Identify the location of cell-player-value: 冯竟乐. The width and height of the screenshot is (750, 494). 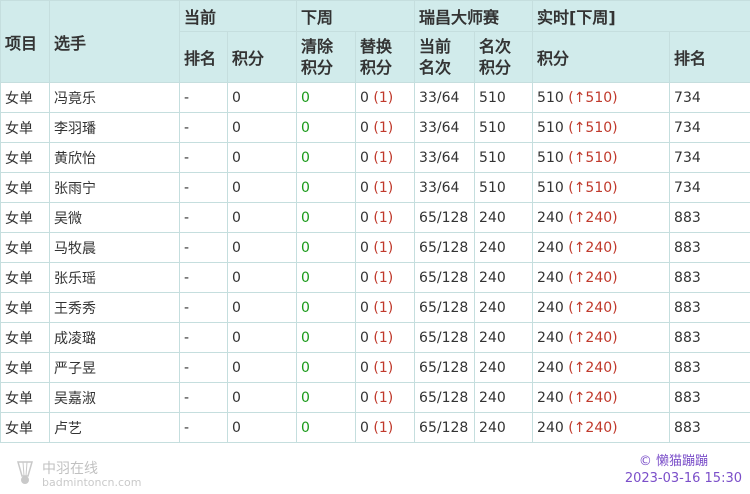
(75, 98).